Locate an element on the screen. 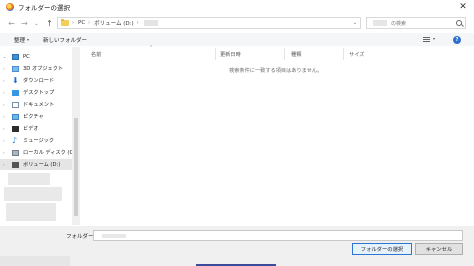  new-folder-button: 新しいフォルダー is located at coordinates (65, 40).